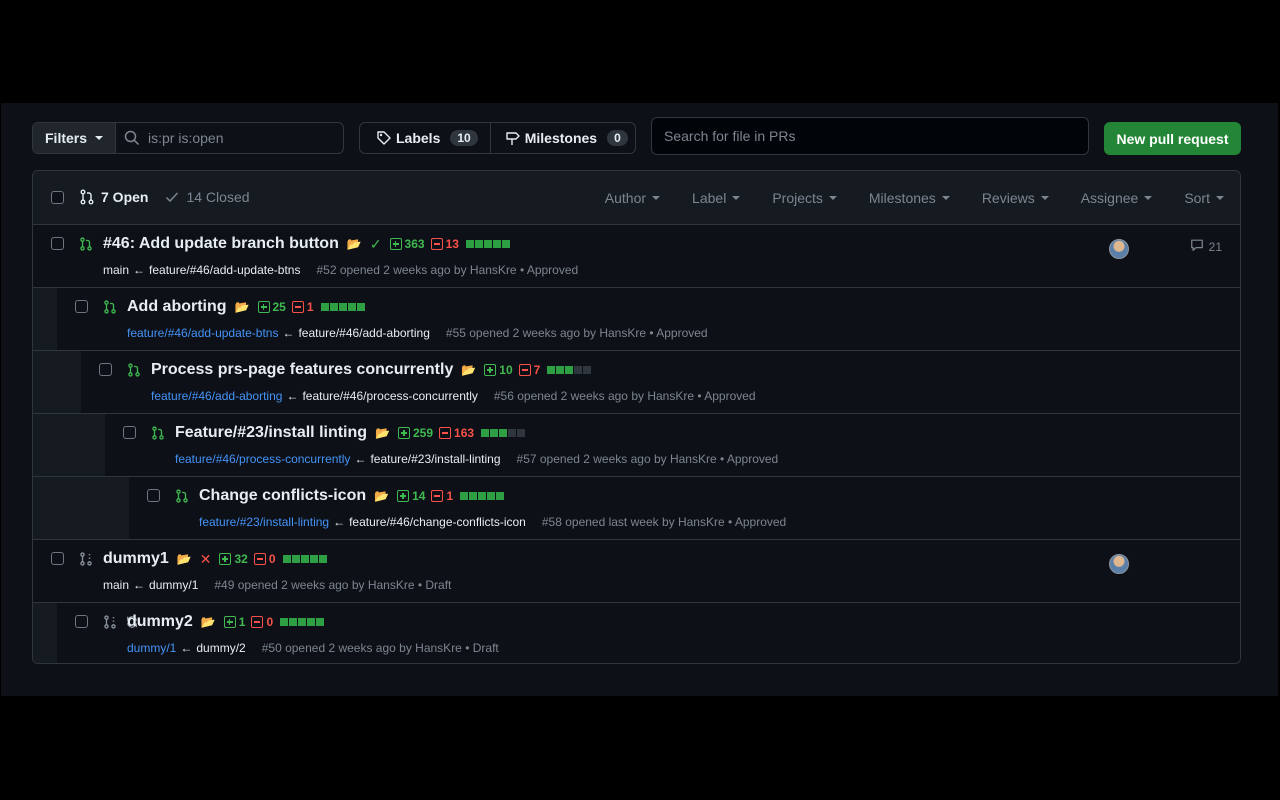 The width and height of the screenshot is (1280, 800). Describe the element at coordinates (241, 559) in the screenshot. I see `additions-count: 32` at that location.